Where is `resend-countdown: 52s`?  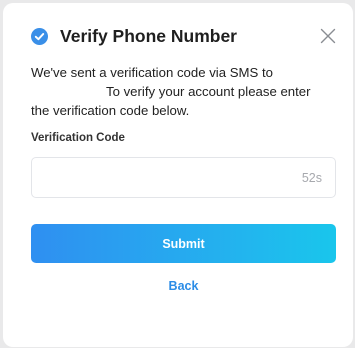
resend-countdown: 52s is located at coordinates (311, 177).